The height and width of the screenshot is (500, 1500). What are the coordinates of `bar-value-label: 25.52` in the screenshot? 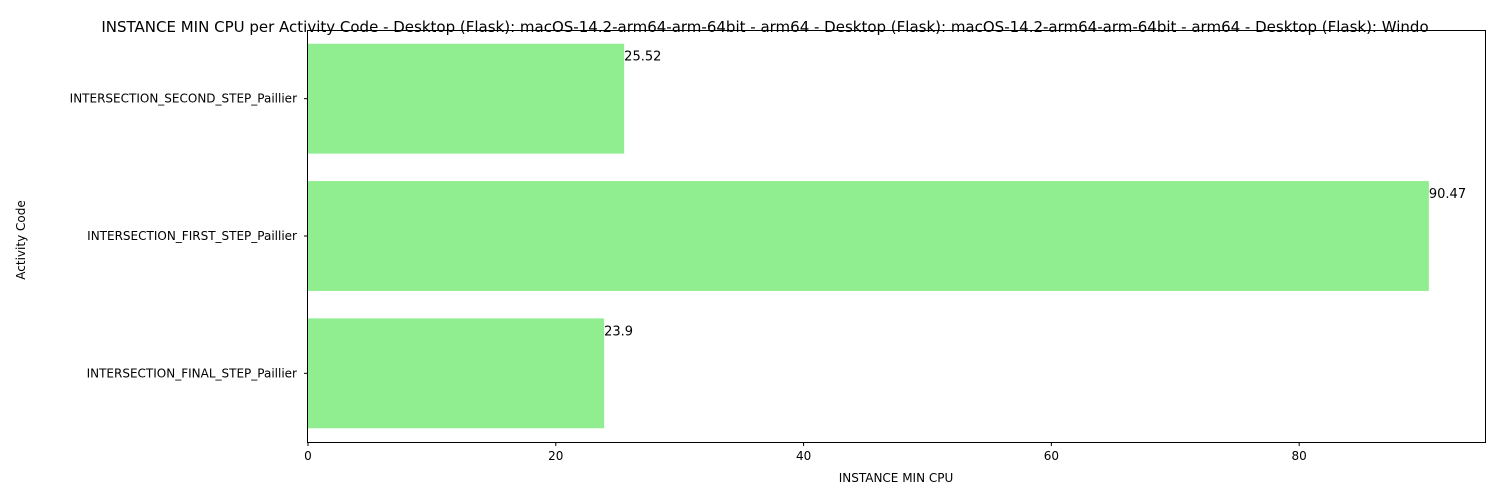 It's located at (642, 57).